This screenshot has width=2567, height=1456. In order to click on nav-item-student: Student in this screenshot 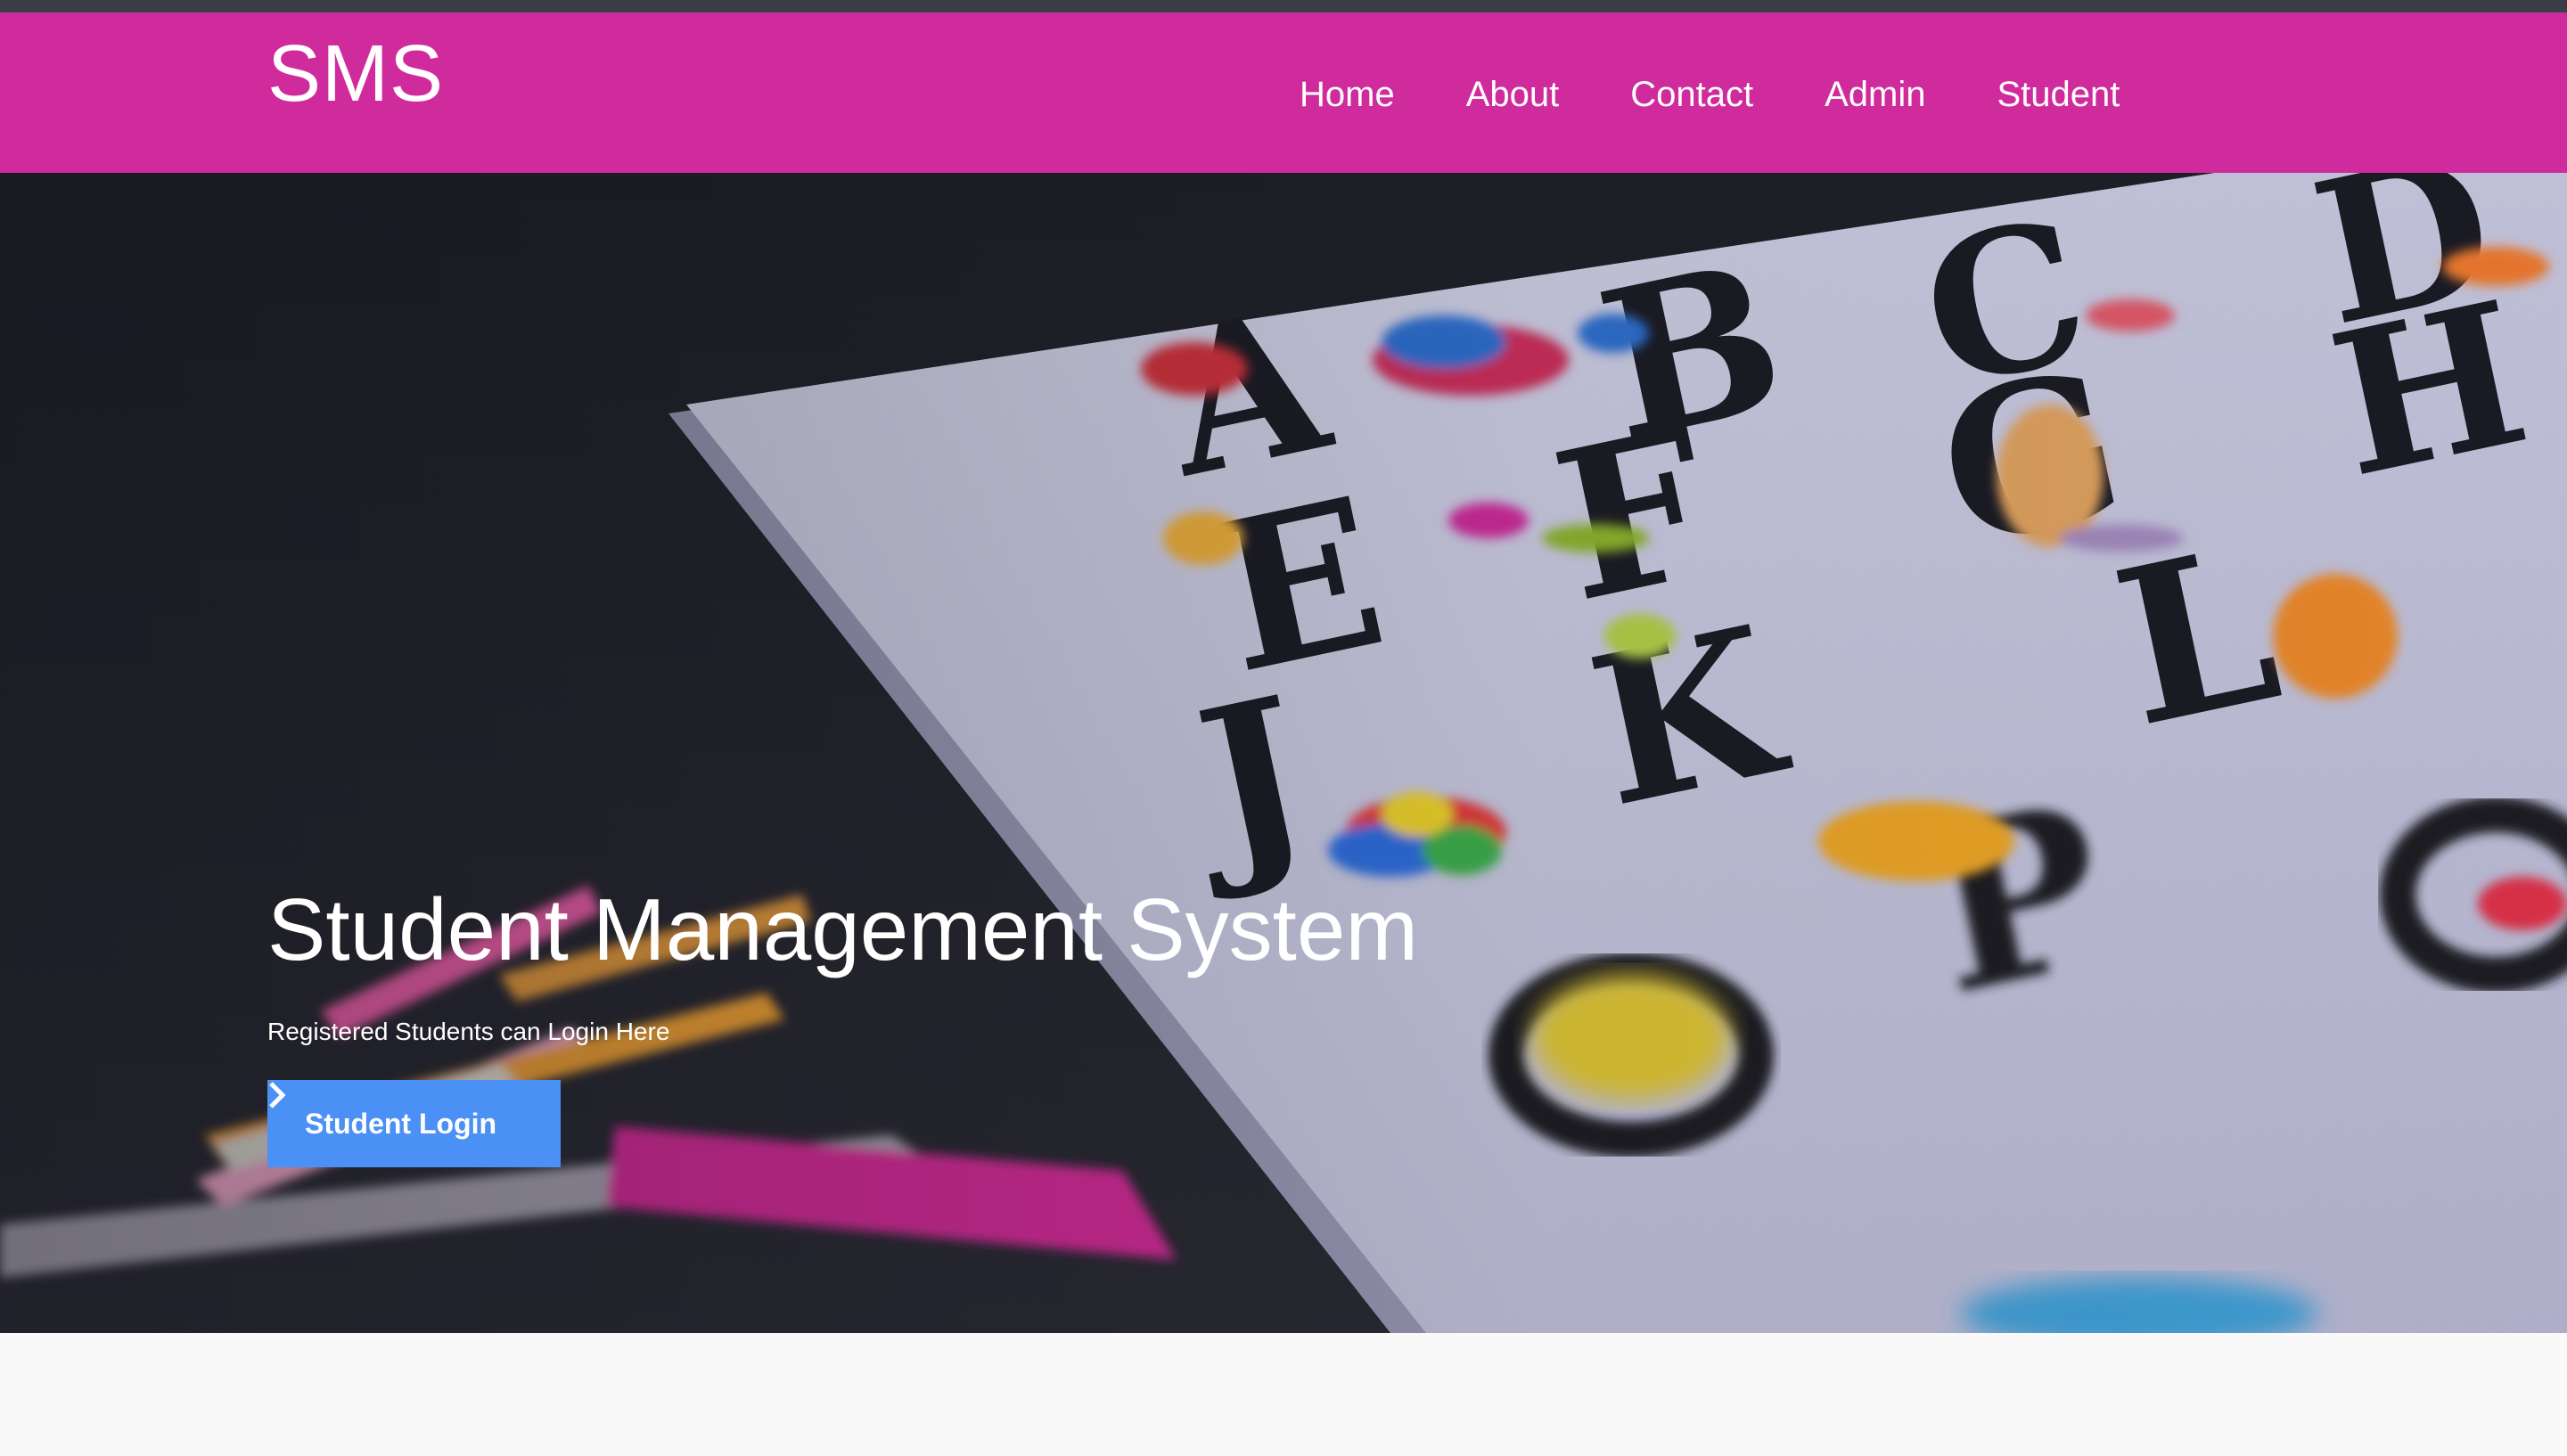, I will do `click(2058, 94)`.